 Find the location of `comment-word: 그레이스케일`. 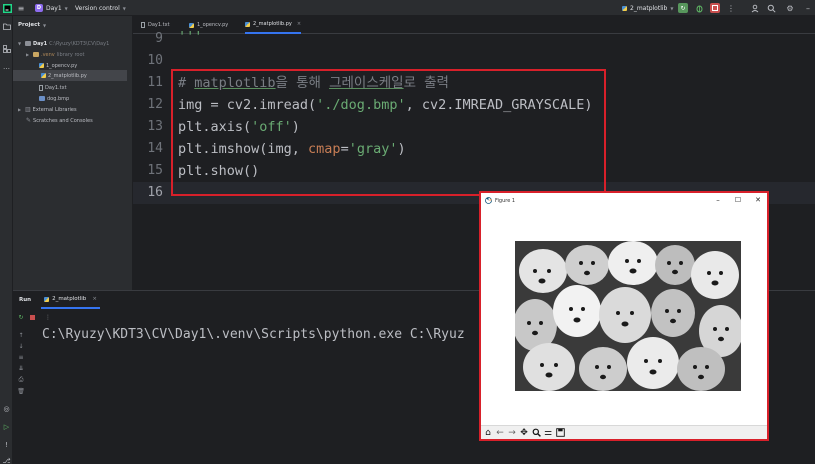

comment-word: 그레이스케일 is located at coordinates (366, 83).